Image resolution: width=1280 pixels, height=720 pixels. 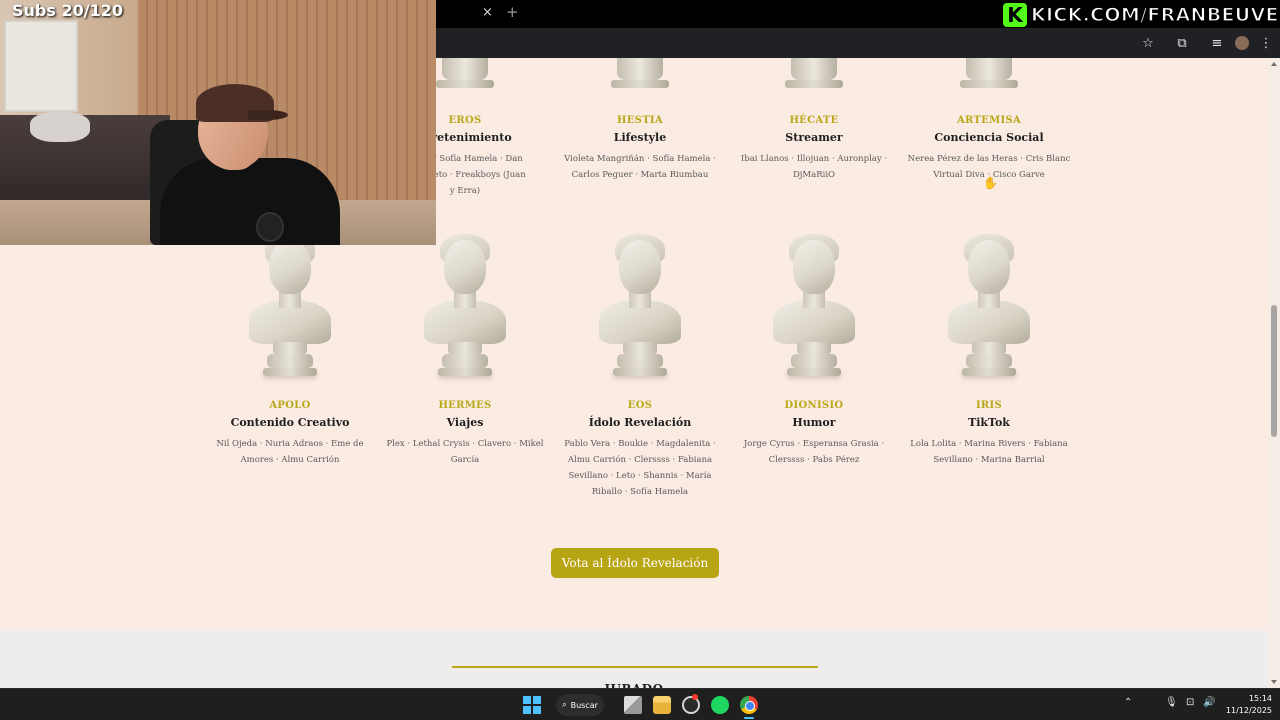 What do you see at coordinates (814, 460) in the screenshot?
I see `nominees-line: Clerssss · Pabs Pérez` at bounding box center [814, 460].